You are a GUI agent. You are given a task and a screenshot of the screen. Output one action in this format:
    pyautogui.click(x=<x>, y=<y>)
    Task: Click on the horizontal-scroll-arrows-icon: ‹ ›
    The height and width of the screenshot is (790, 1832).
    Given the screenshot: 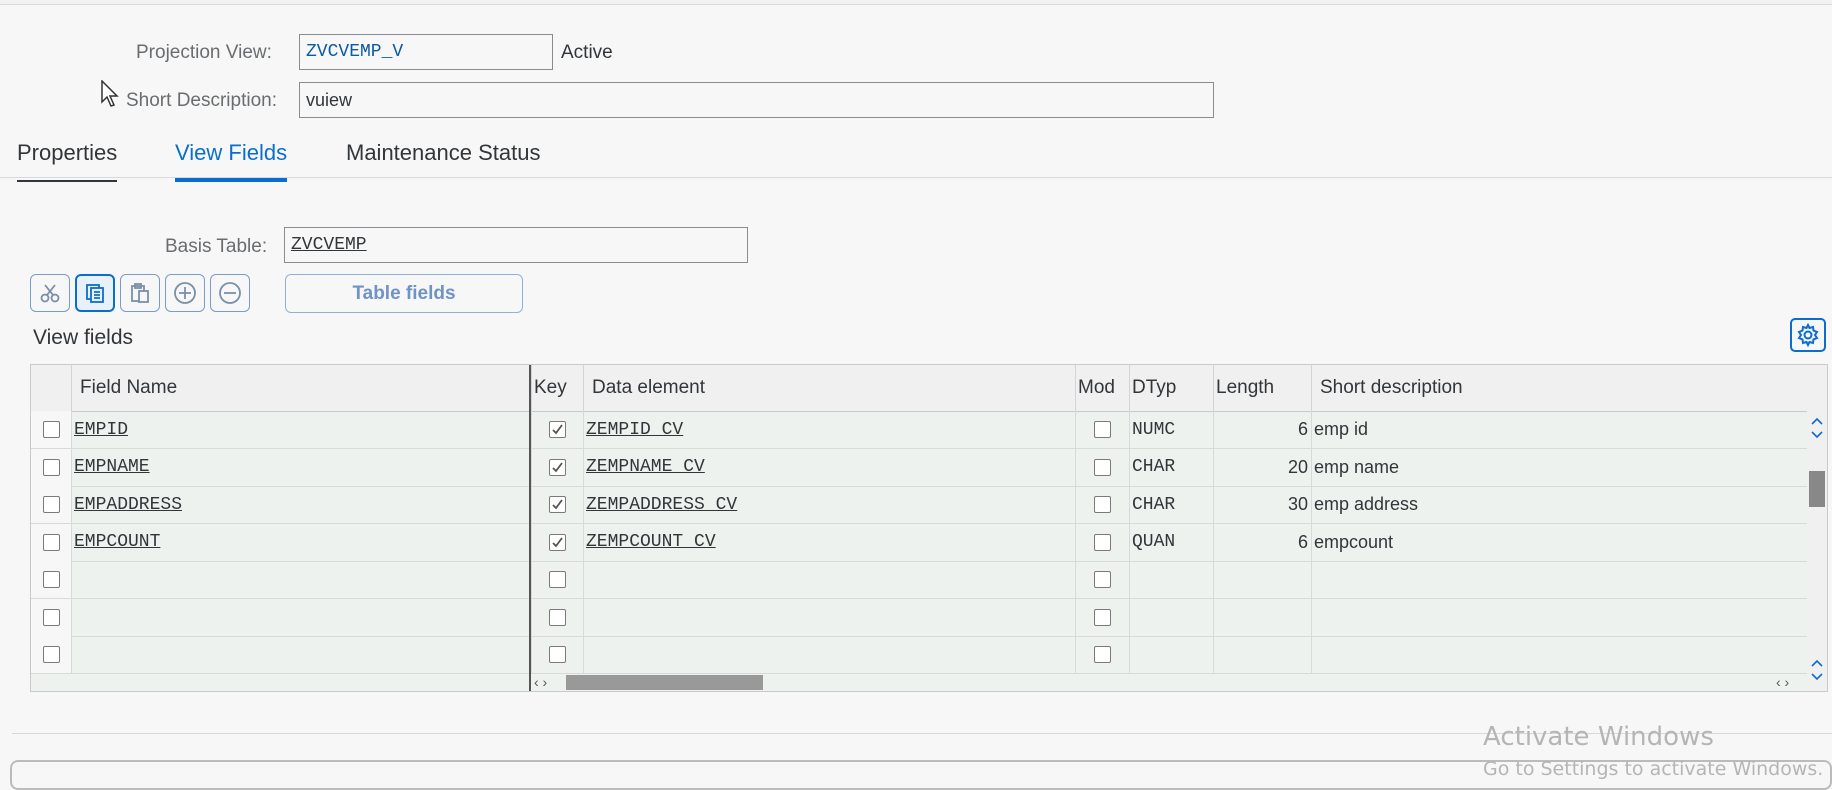 What is the action you would take?
    pyautogui.click(x=1782, y=682)
    